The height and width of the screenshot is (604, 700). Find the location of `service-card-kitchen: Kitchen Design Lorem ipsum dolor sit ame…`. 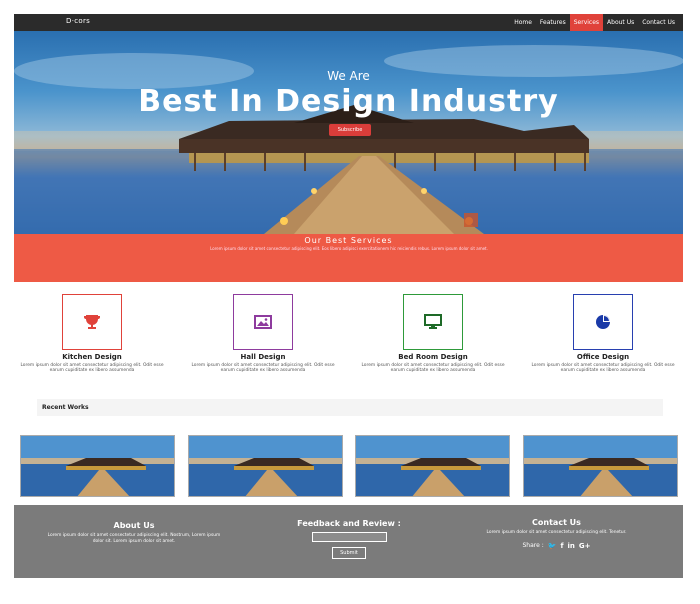

service-card-kitchen: Kitchen Design Lorem ipsum dolor sit ame… is located at coordinates (92, 334).